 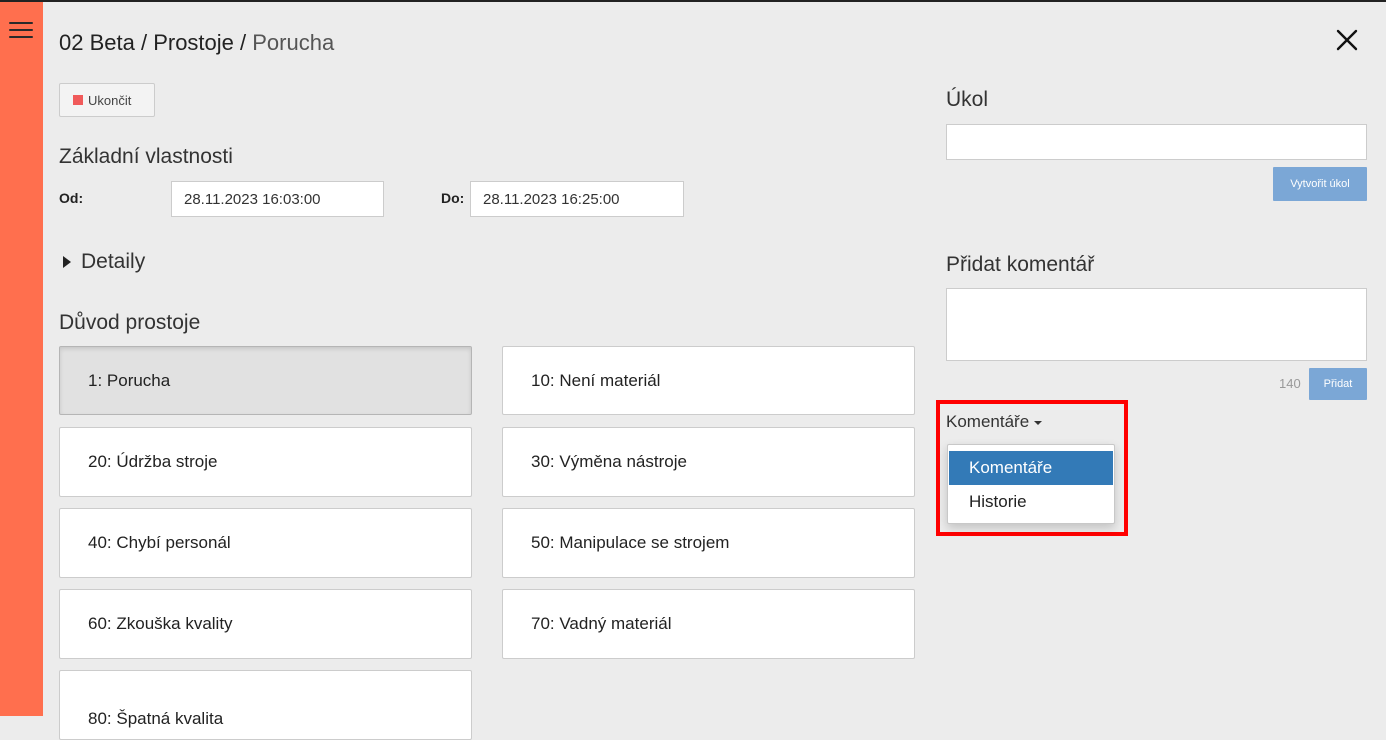 I want to click on stop-button-label: Ukončit, so click(x=110, y=100).